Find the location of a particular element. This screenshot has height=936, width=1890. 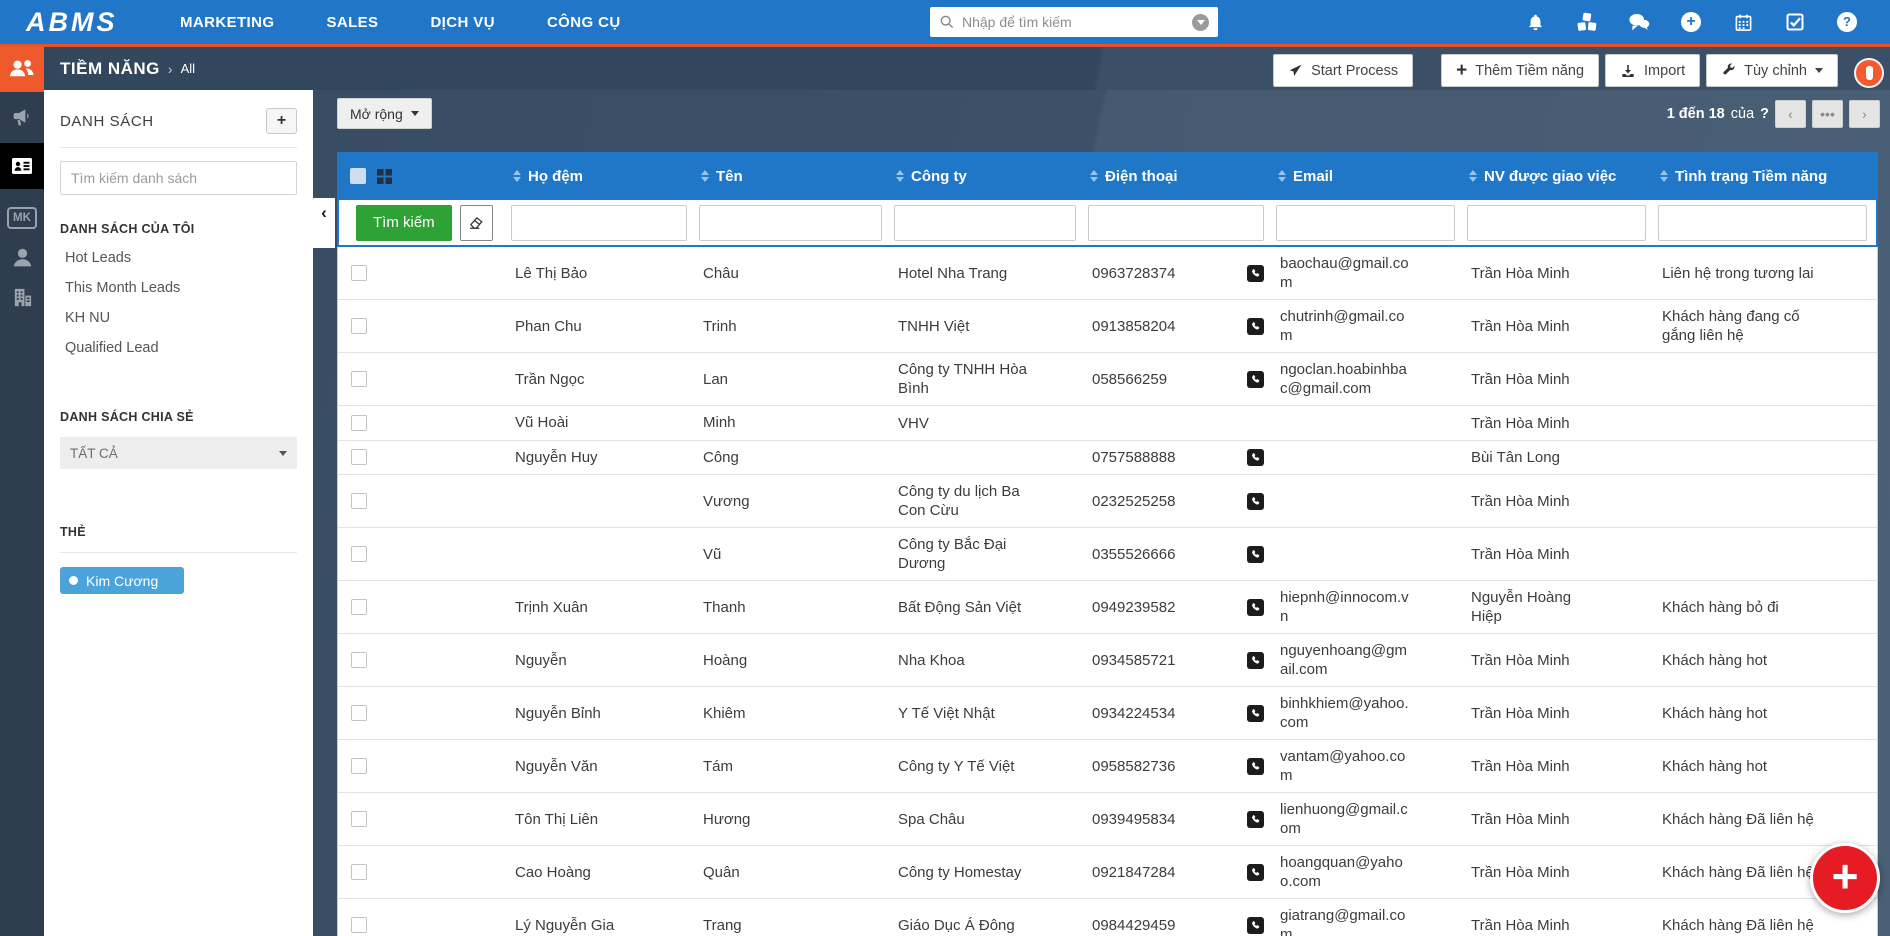

add-list-button: + is located at coordinates (281, 121).